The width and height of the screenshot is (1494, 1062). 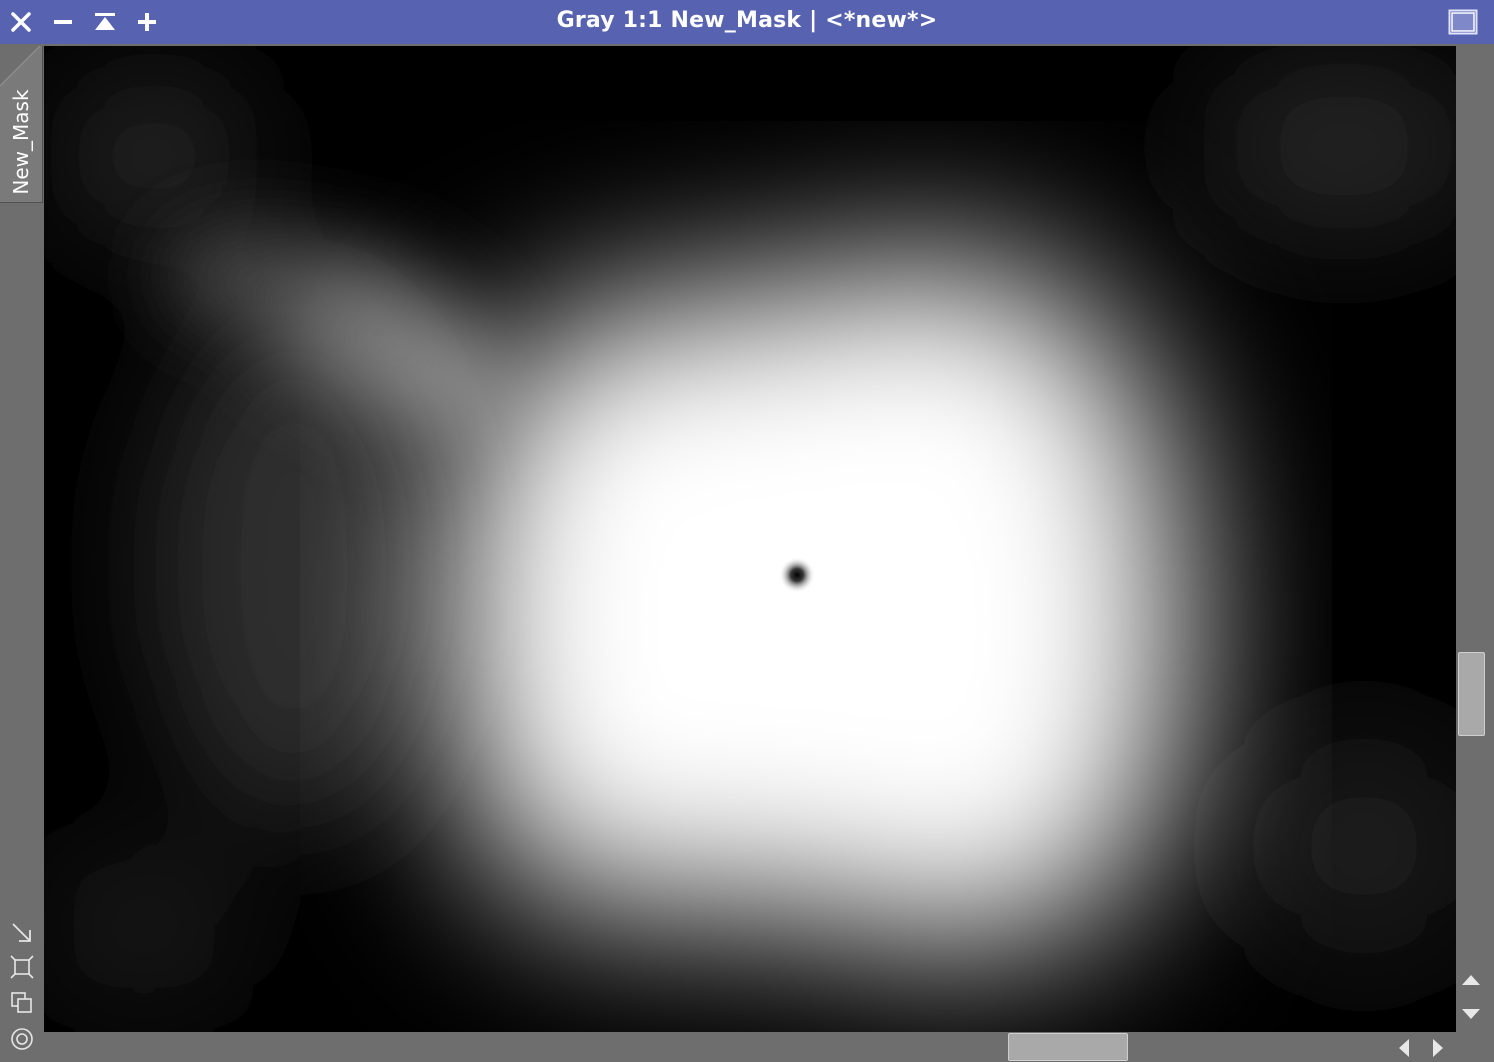 I want to click on zoom-to-fit-icon, so click(x=22, y=933).